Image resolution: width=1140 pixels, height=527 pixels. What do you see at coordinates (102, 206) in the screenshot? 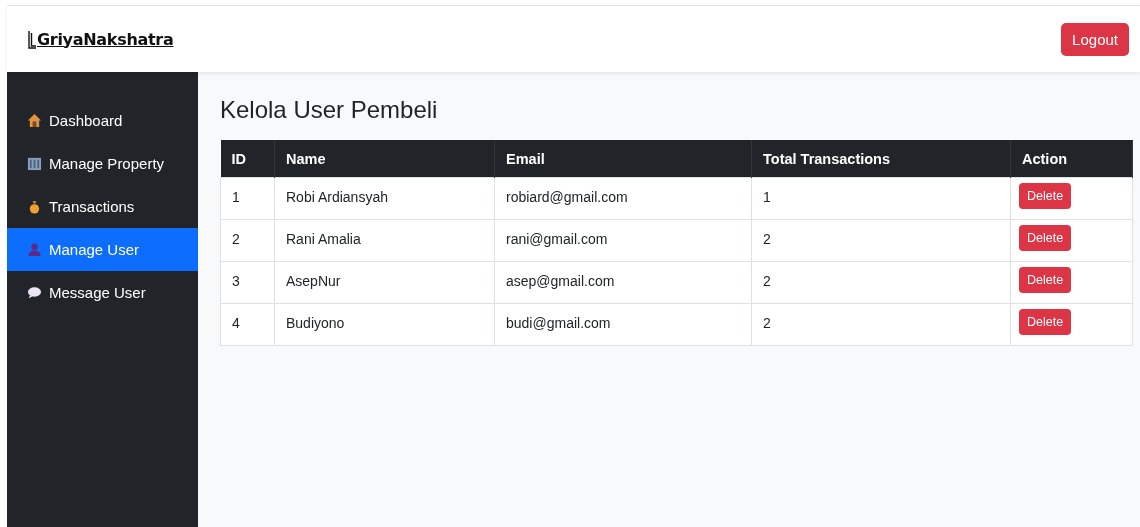
I see `sidebar-item: Transactions` at bounding box center [102, 206].